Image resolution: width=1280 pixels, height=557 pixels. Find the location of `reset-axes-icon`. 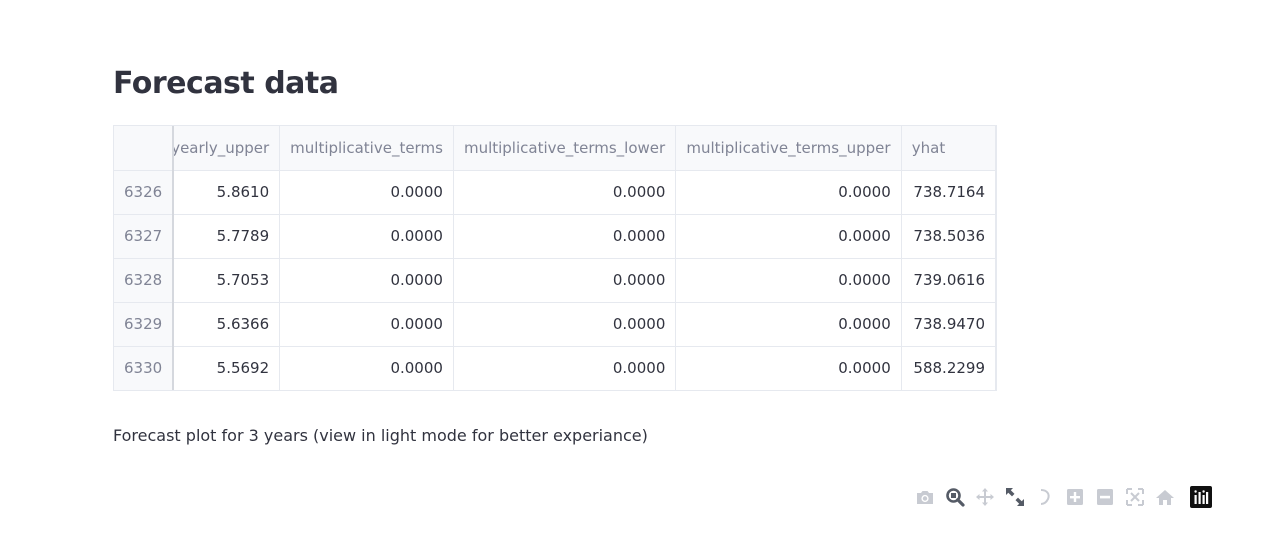

reset-axes-icon is located at coordinates (1135, 497).